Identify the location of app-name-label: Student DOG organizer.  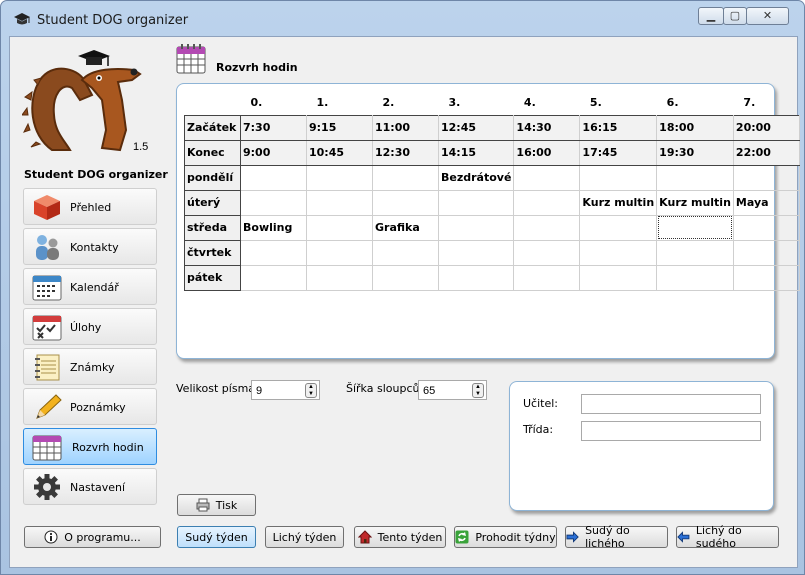
(96, 174).